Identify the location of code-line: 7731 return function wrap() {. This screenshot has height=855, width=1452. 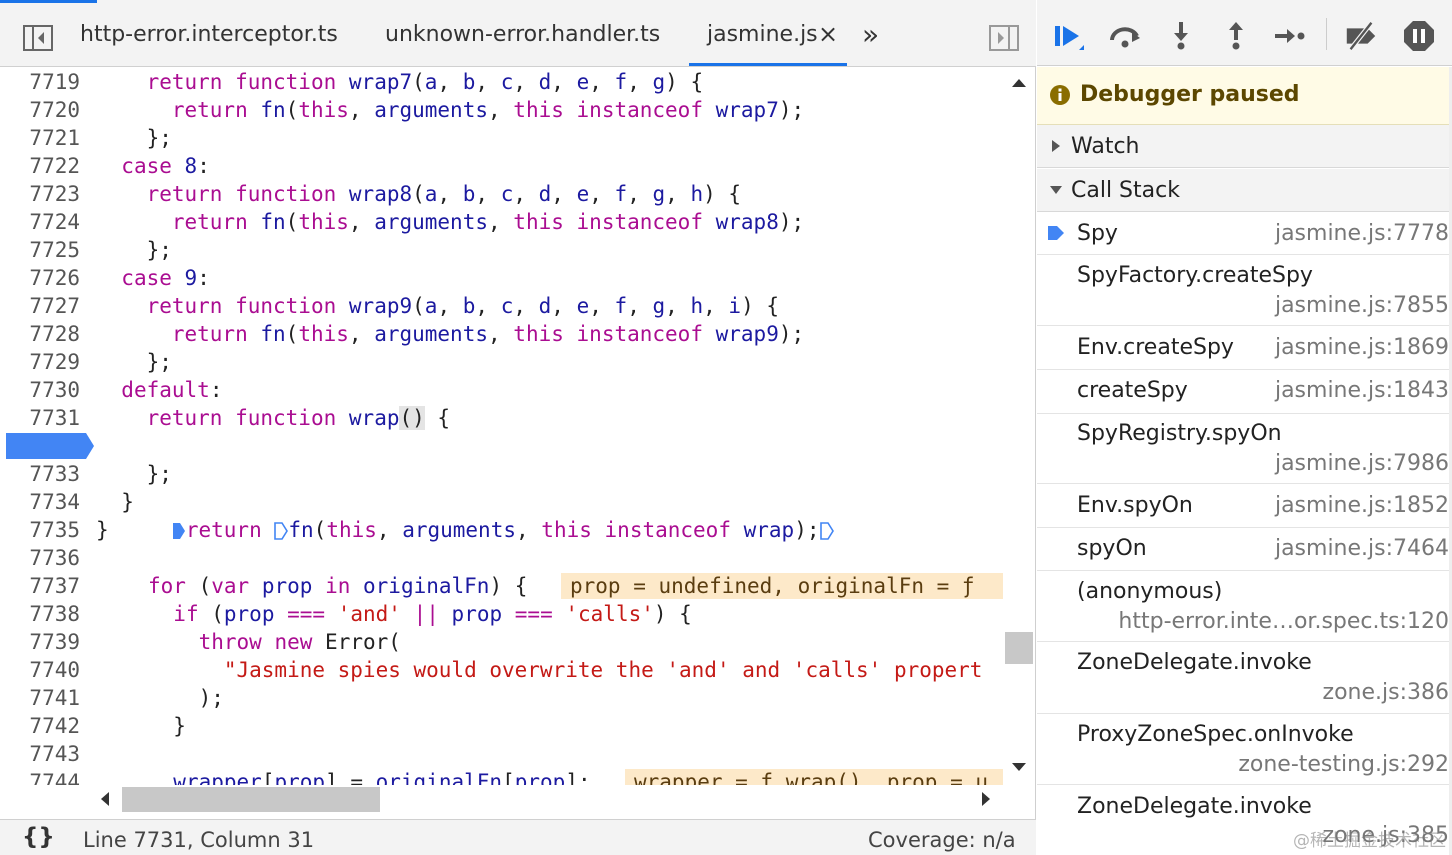
(501, 418).